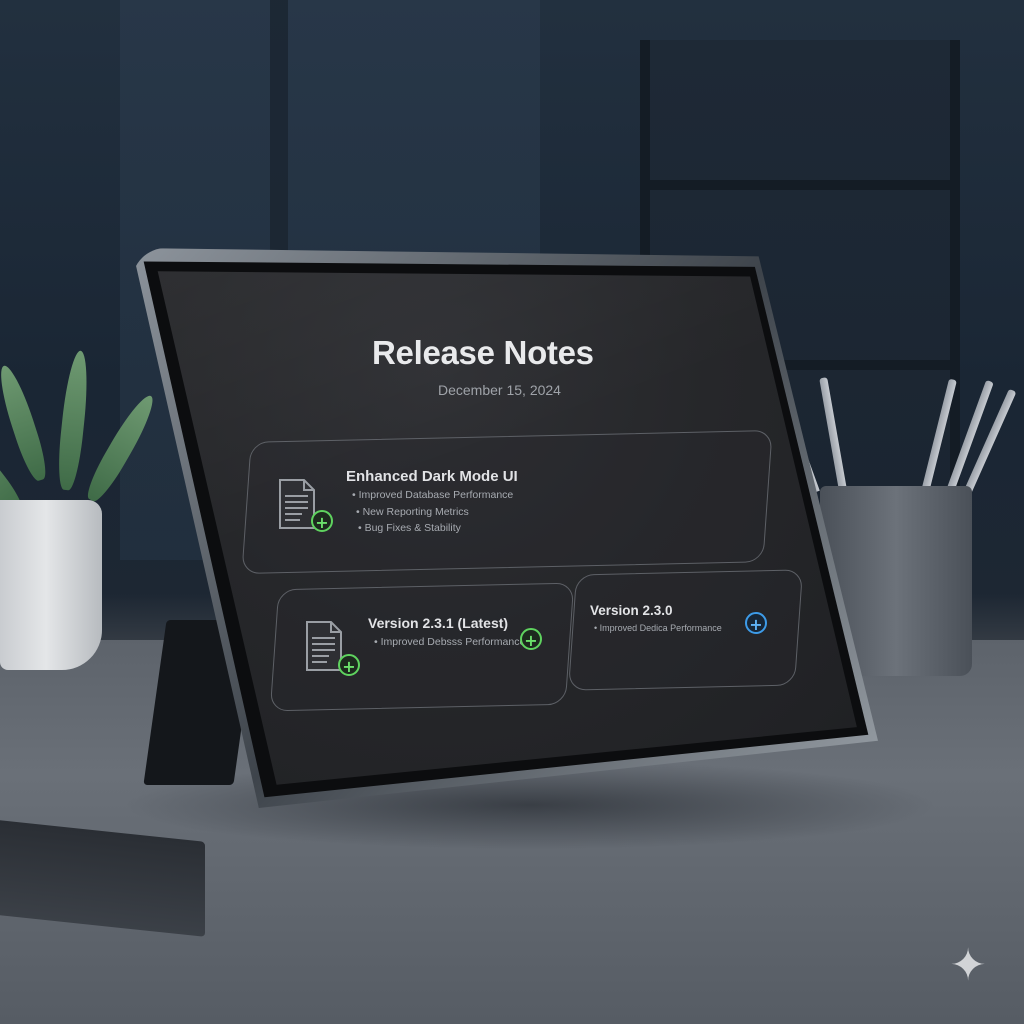  What do you see at coordinates (51, 585) in the screenshot?
I see `plant-pot` at bounding box center [51, 585].